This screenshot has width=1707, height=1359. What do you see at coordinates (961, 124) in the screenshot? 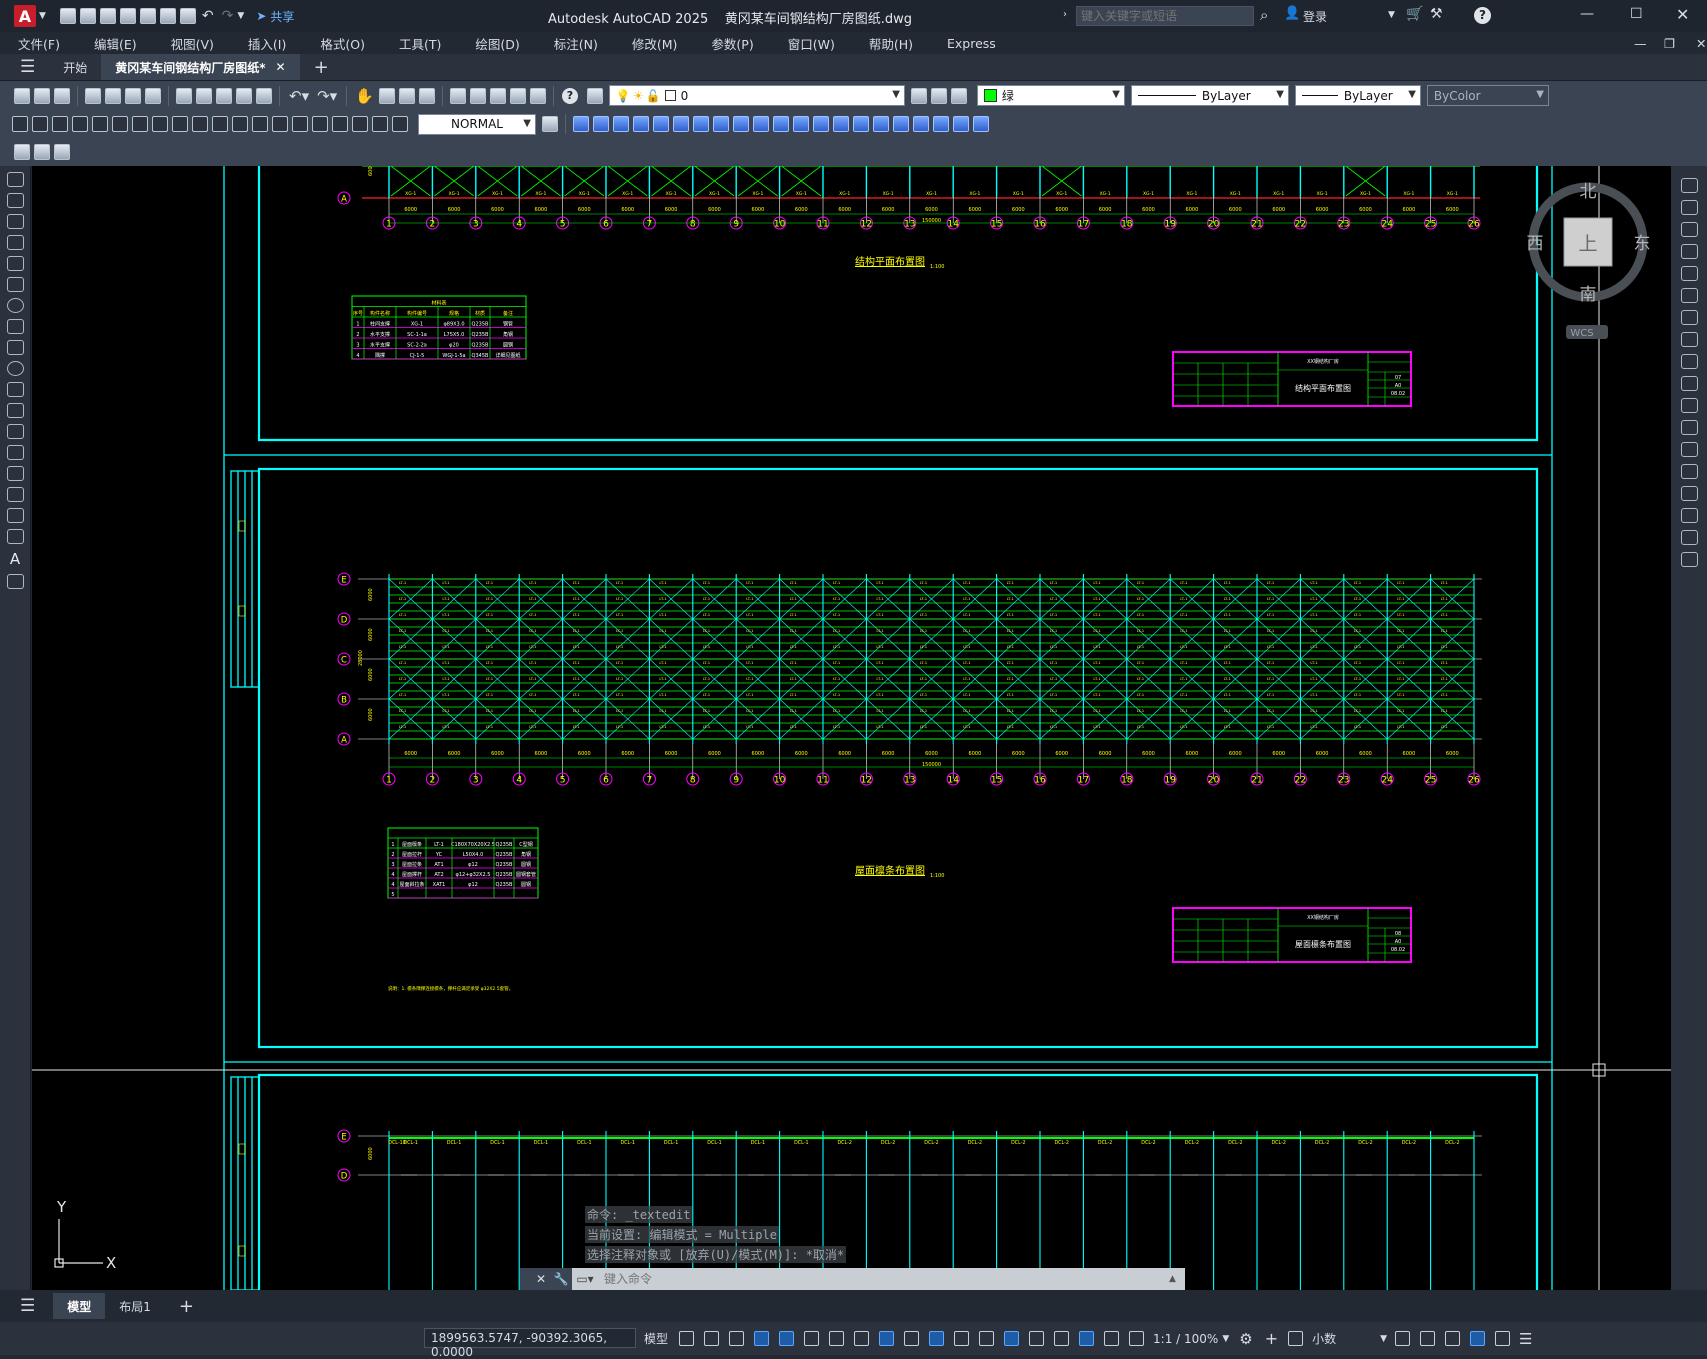
I see `reverse-icon` at bounding box center [961, 124].